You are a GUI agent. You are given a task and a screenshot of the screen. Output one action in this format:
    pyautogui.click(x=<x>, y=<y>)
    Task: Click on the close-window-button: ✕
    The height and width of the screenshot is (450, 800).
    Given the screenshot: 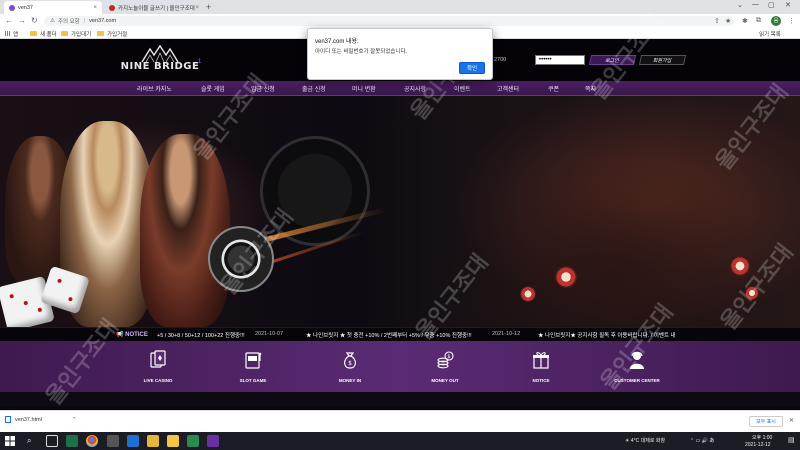 What is the action you would take?
    pyautogui.click(x=788, y=5)
    